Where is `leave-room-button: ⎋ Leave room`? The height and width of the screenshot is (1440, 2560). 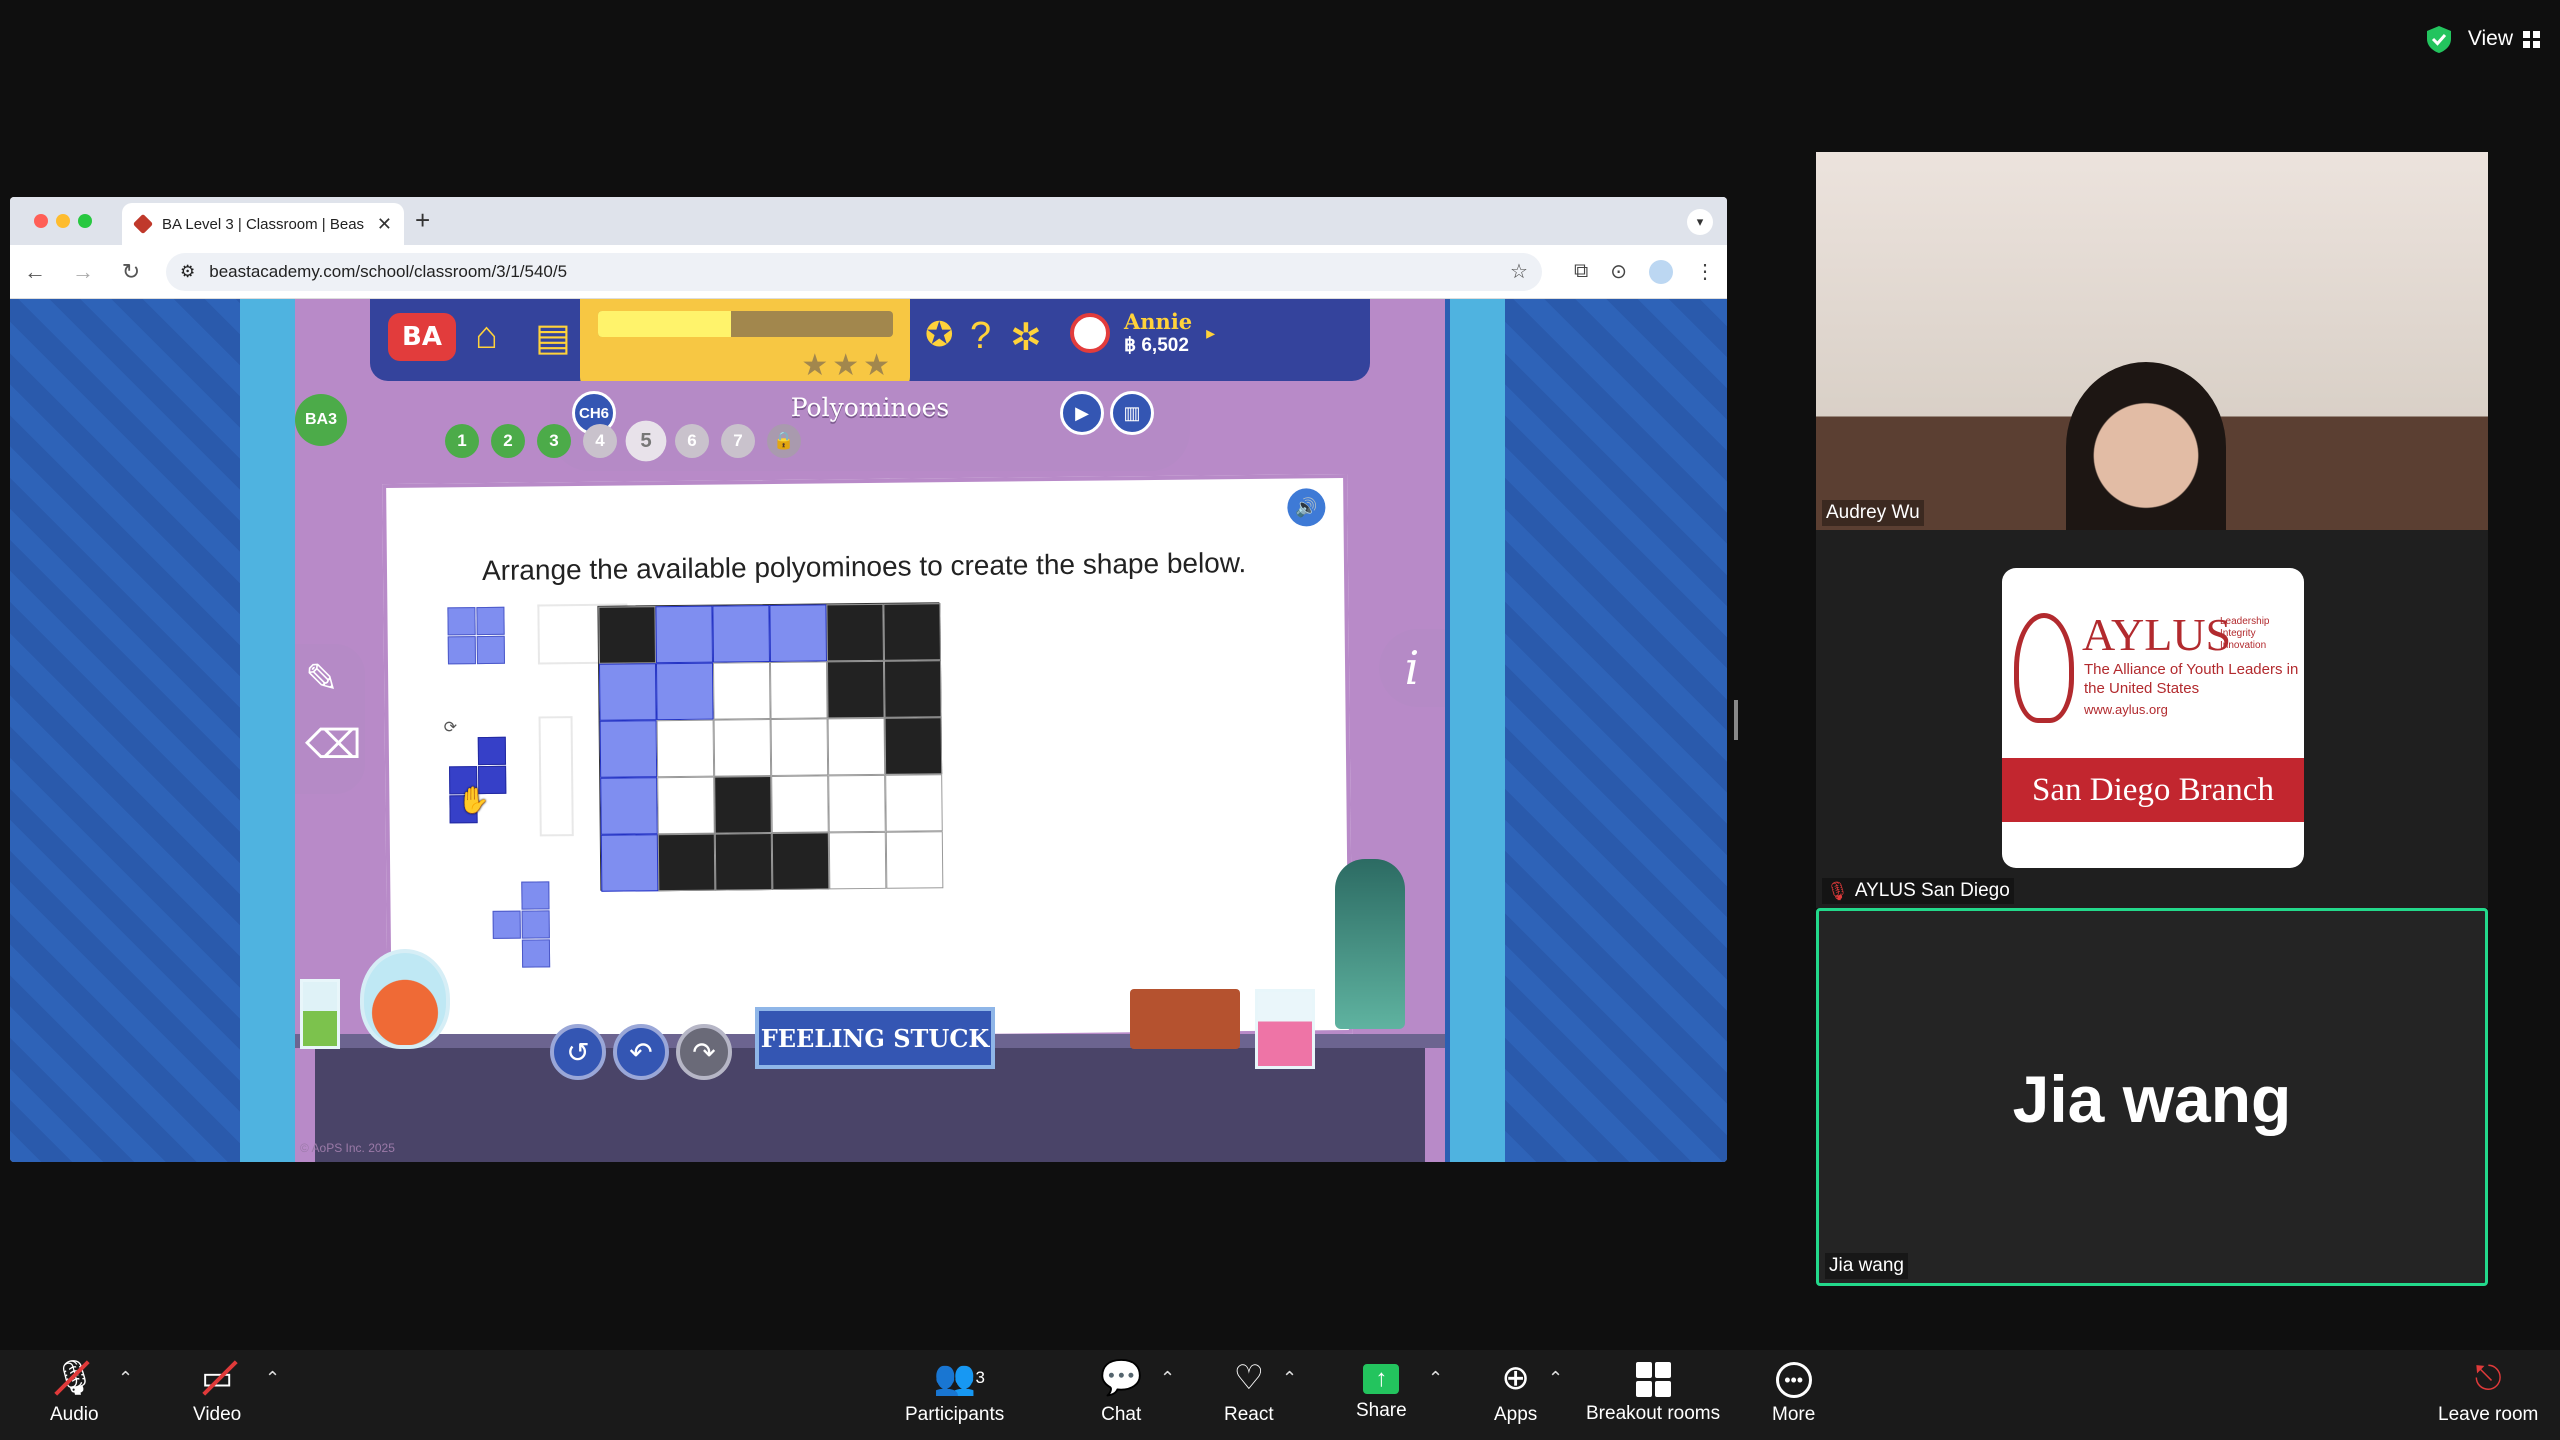
leave-room-button: ⎋ Leave room is located at coordinates (2488, 1392).